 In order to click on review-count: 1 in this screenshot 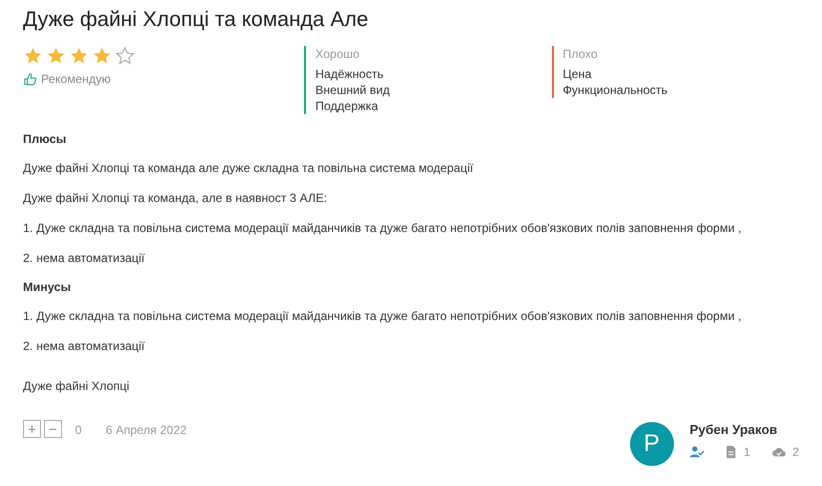, I will do `click(747, 452)`.